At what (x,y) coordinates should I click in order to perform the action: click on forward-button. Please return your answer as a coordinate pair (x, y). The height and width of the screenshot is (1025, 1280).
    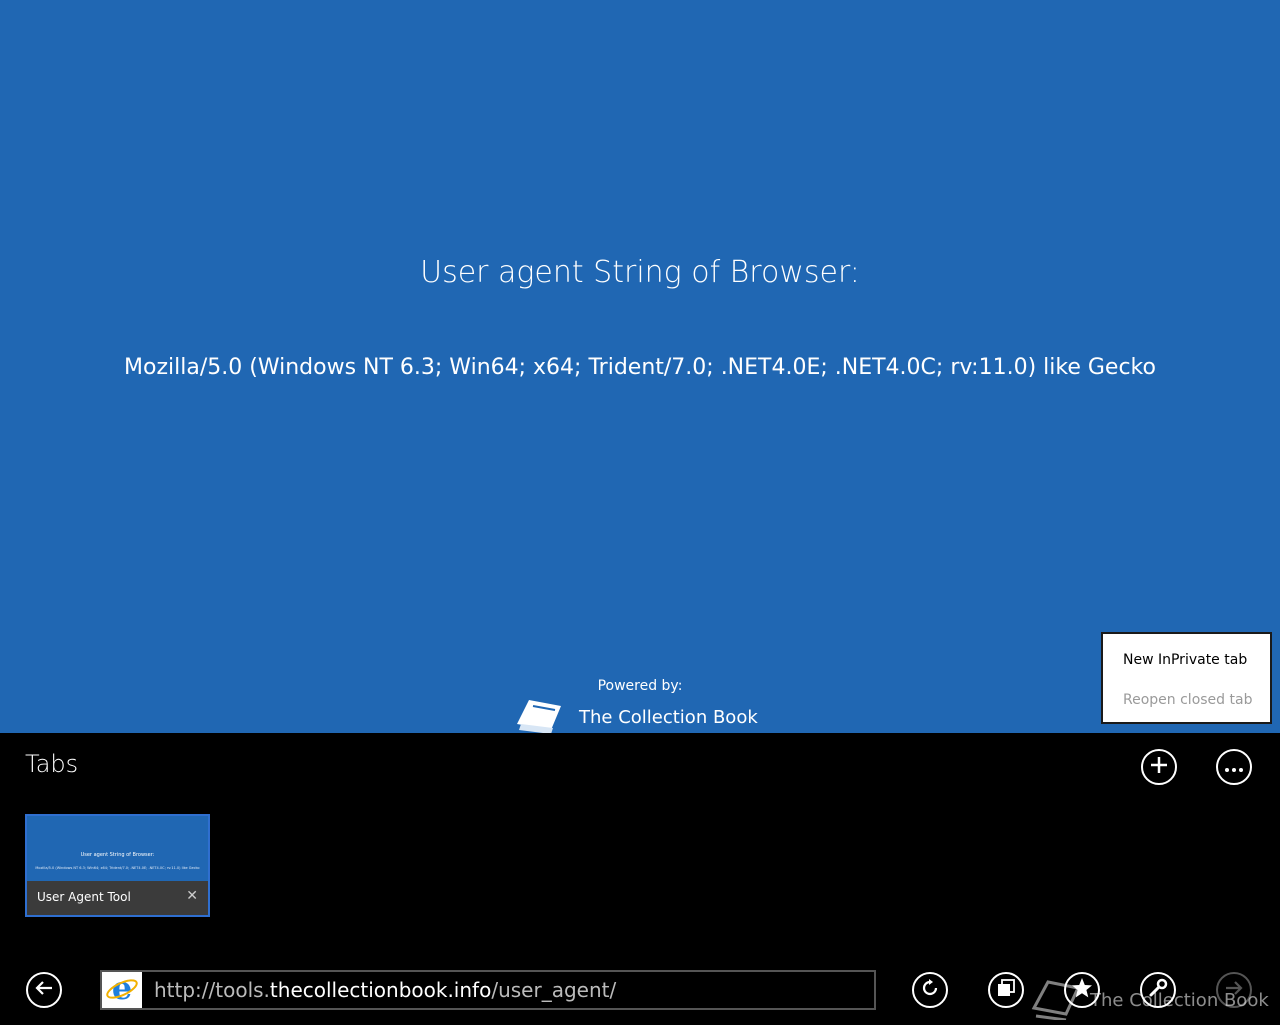
    Looking at the image, I should click on (1234, 990).